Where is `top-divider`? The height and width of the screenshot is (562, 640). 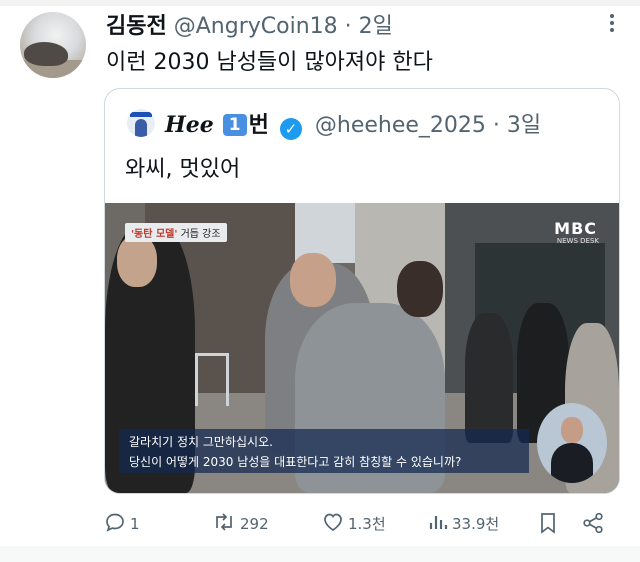
top-divider is located at coordinates (320, 3).